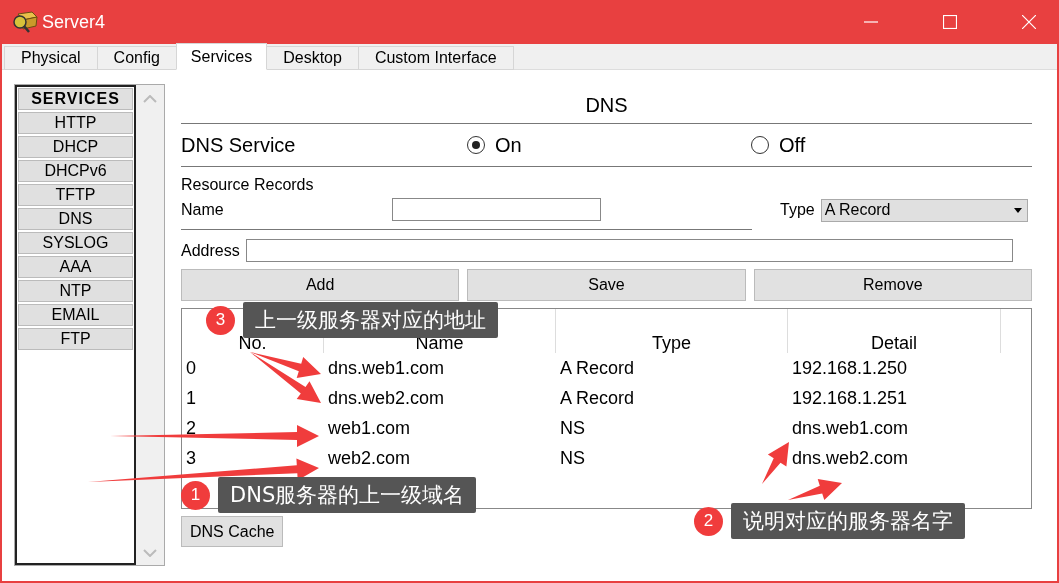  Describe the element at coordinates (75, 267) in the screenshot. I see `service-button: AAA` at that location.